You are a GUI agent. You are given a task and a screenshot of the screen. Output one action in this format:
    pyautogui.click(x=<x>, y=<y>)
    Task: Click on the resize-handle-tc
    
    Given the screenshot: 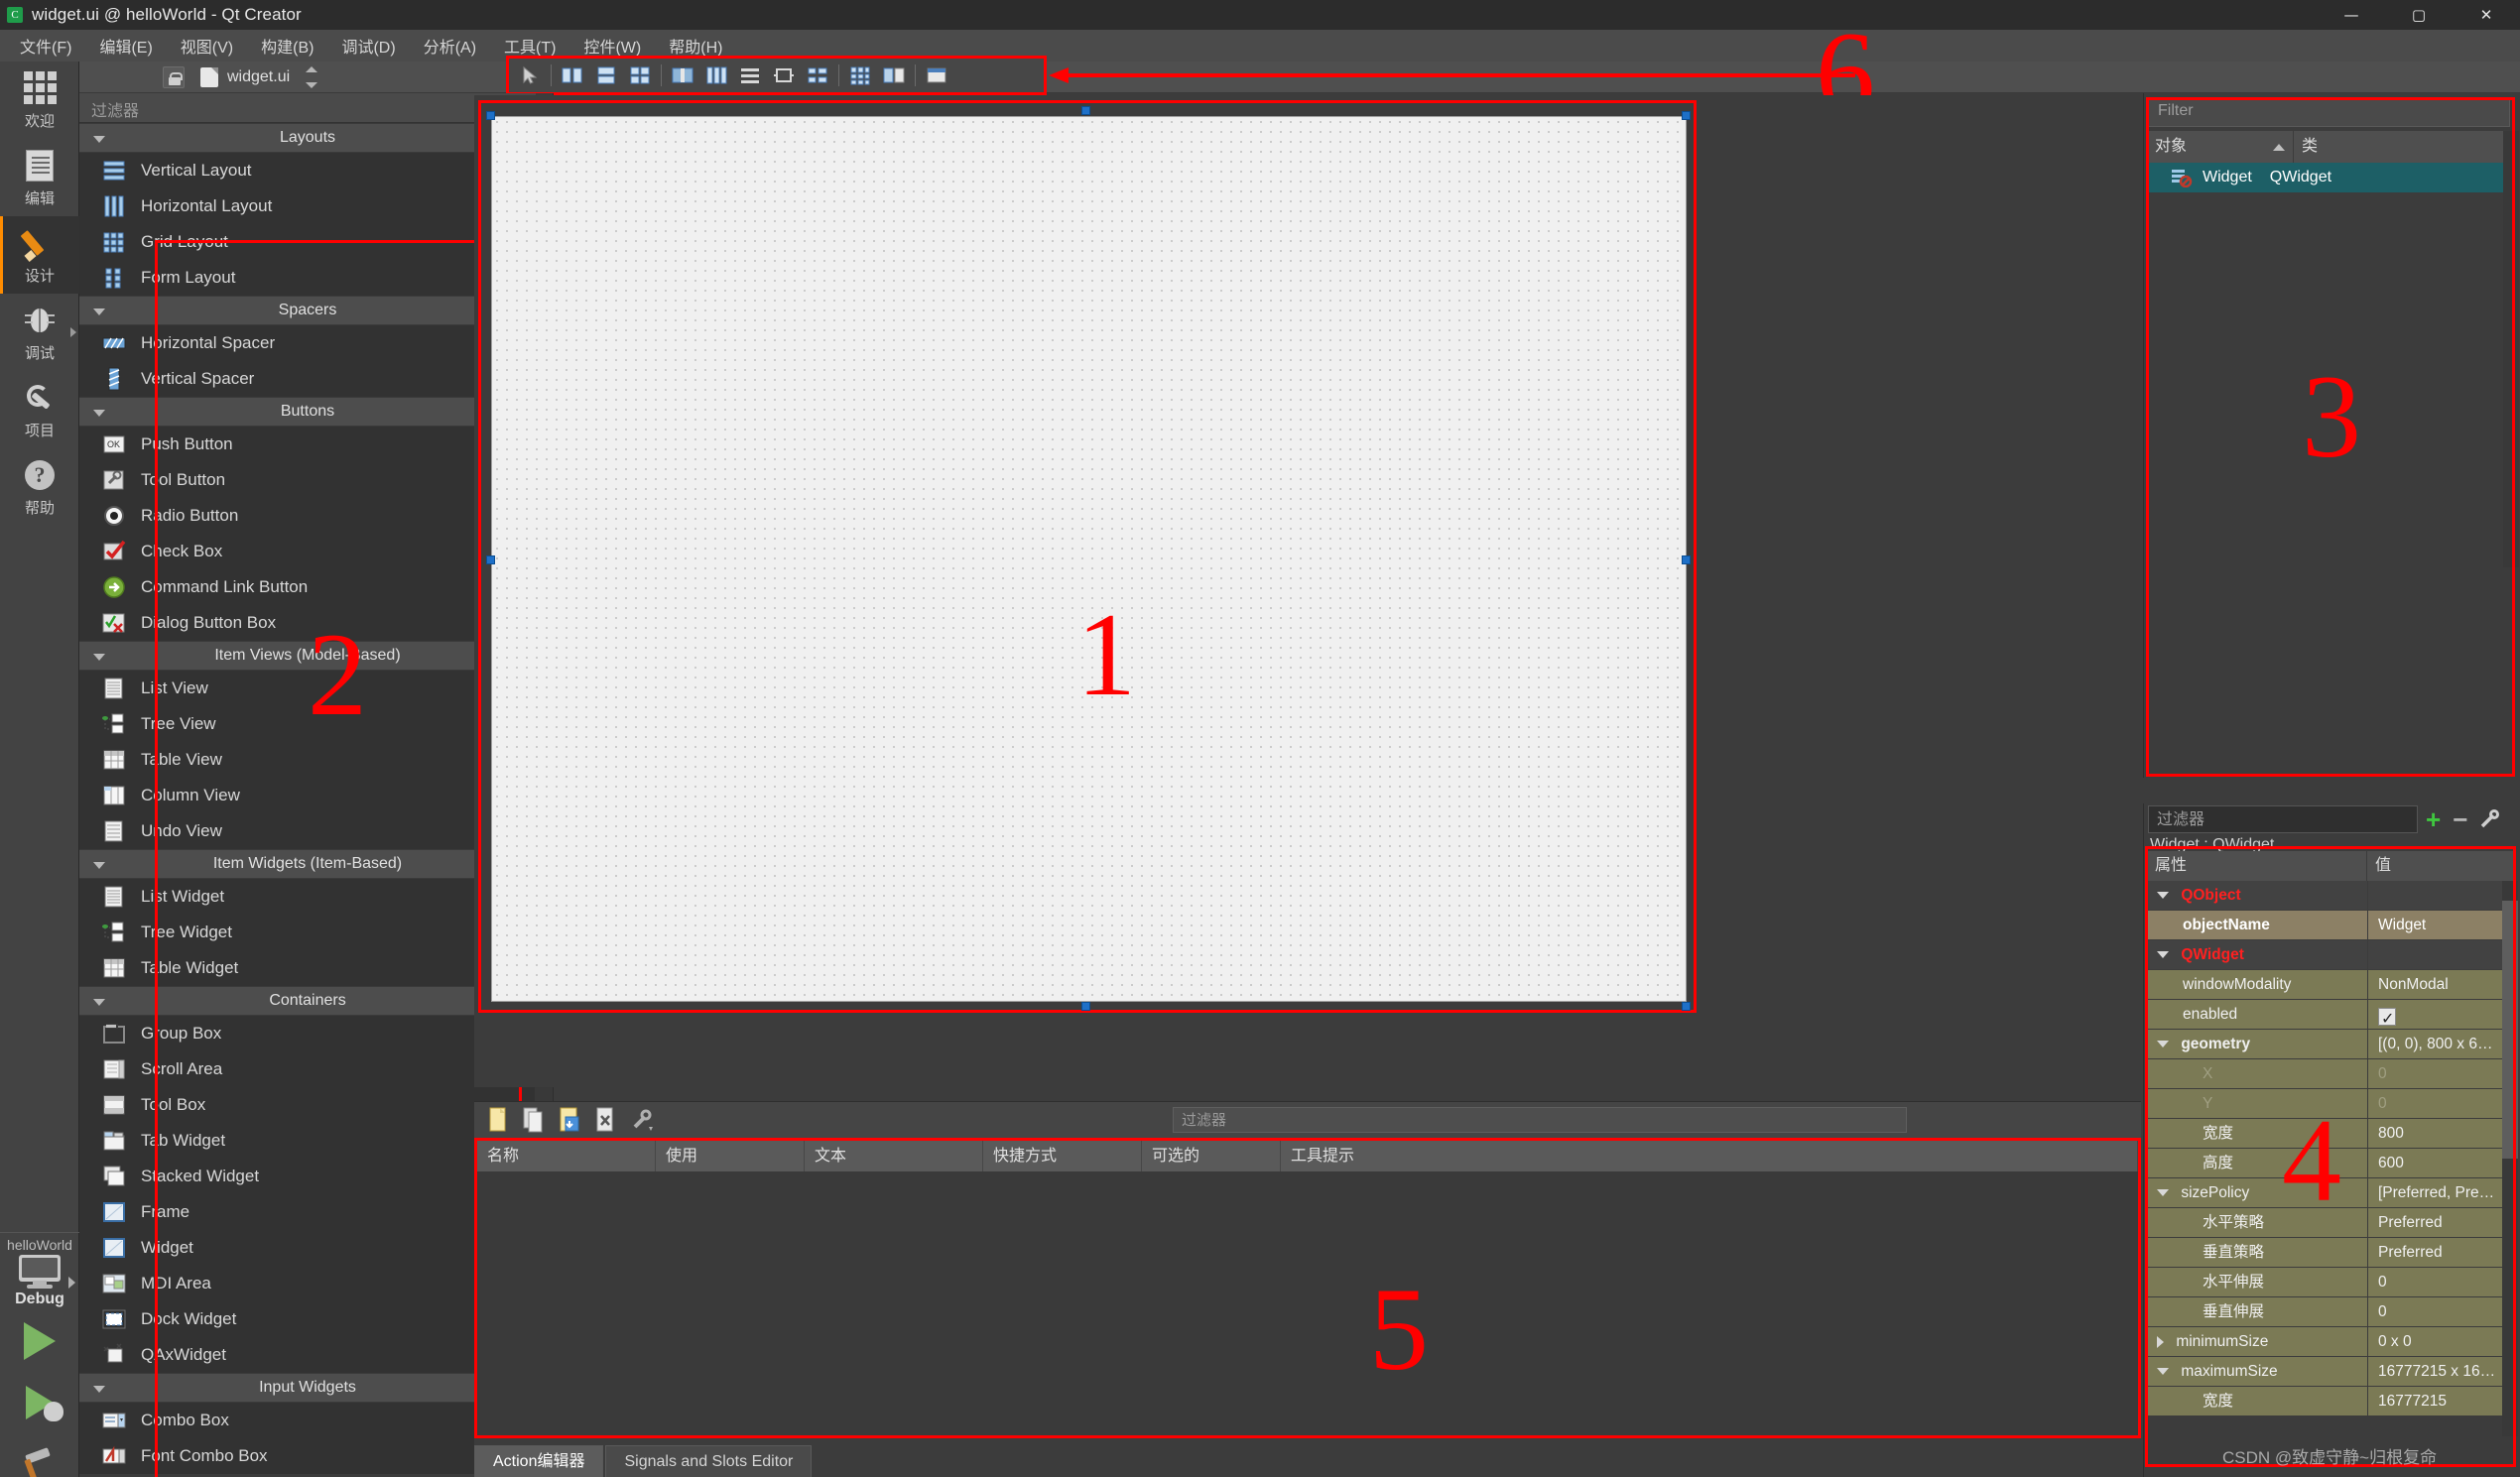 What is the action you would take?
    pyautogui.click(x=1085, y=111)
    